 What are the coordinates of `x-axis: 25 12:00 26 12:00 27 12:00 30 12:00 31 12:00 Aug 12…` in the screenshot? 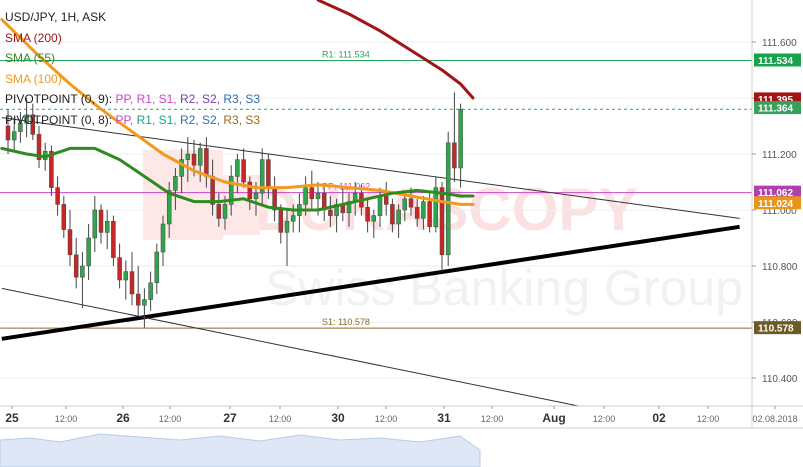 It's located at (401, 417).